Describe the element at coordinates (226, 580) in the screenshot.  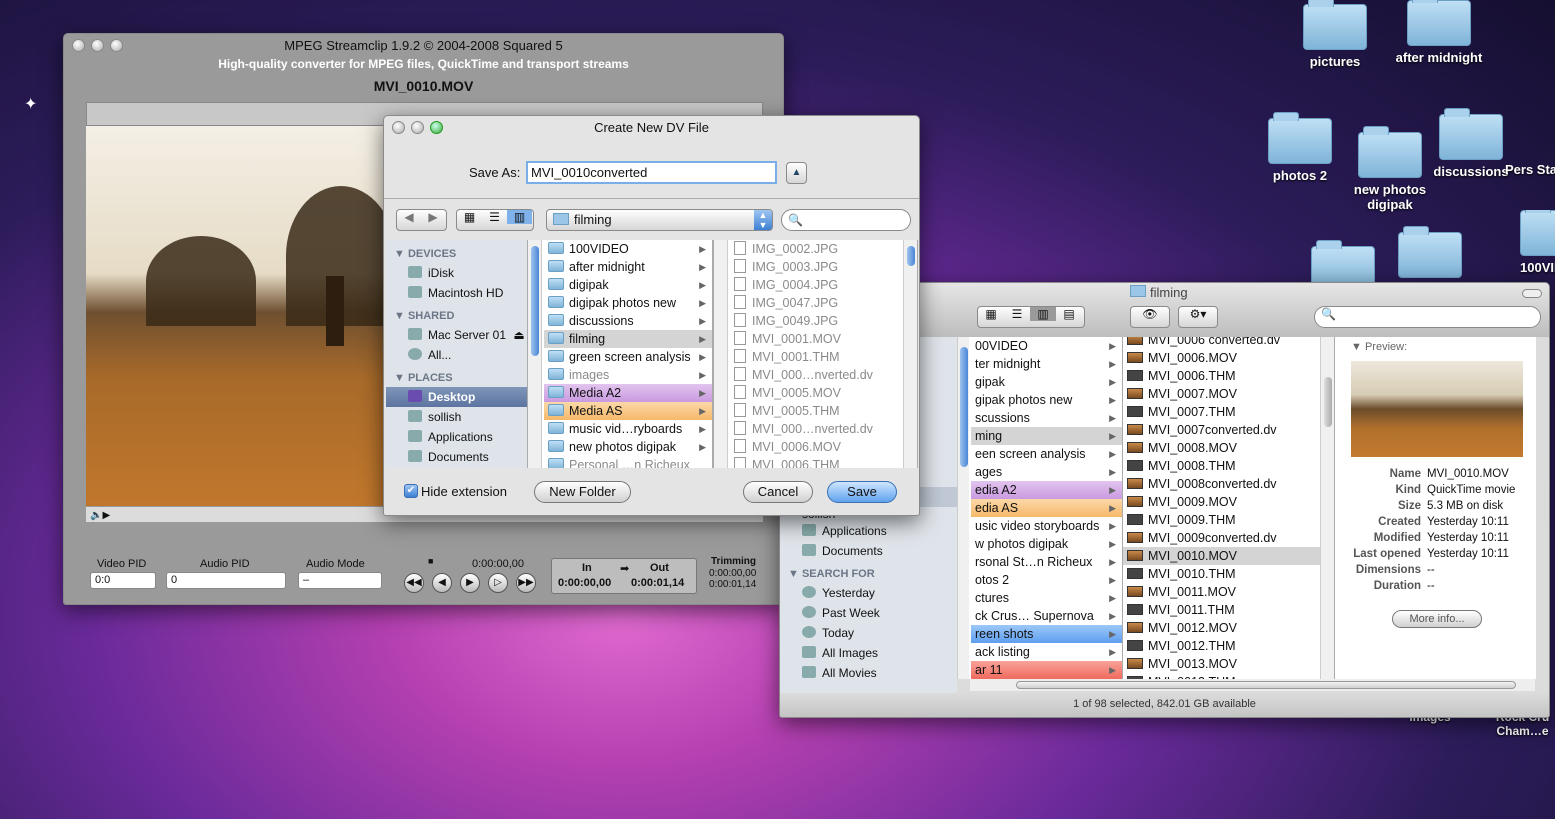
I see `audio-pid-select: 0` at that location.